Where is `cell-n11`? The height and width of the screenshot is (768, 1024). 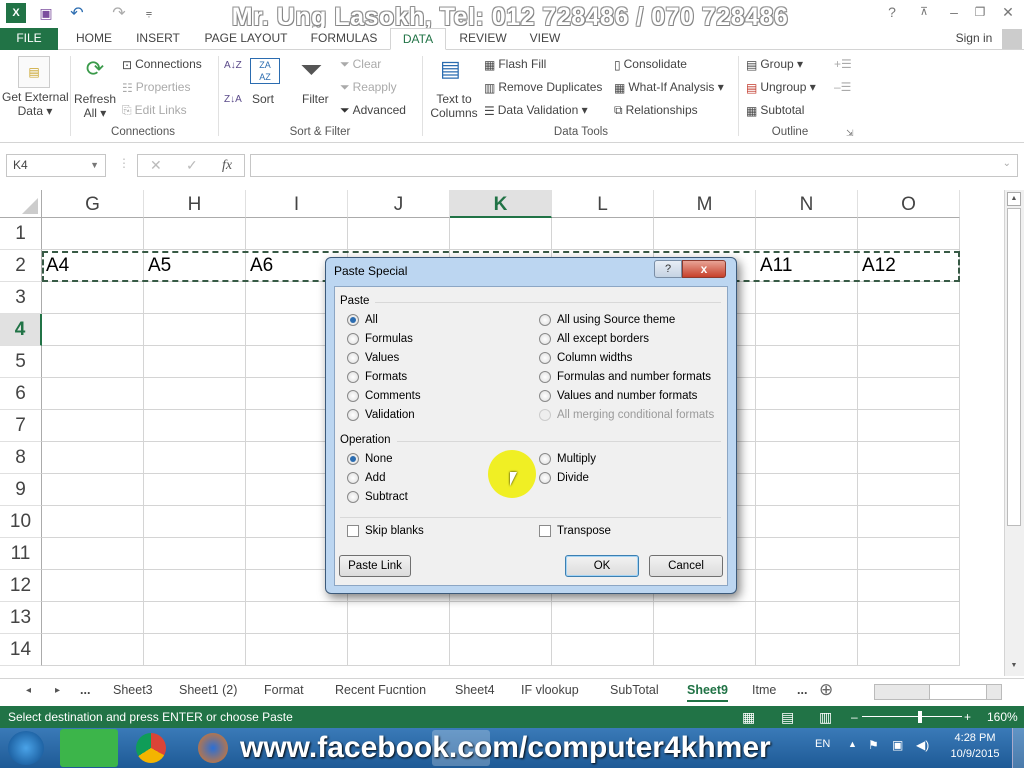 cell-n11 is located at coordinates (807, 554).